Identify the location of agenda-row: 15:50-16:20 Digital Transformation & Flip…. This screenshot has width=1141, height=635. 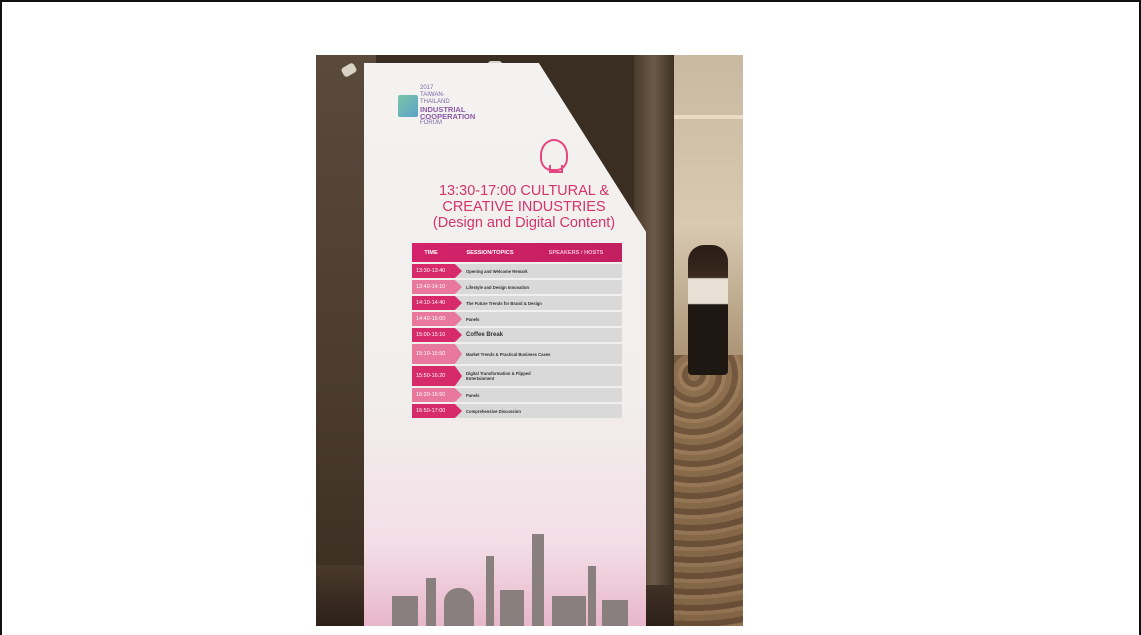
(517, 376).